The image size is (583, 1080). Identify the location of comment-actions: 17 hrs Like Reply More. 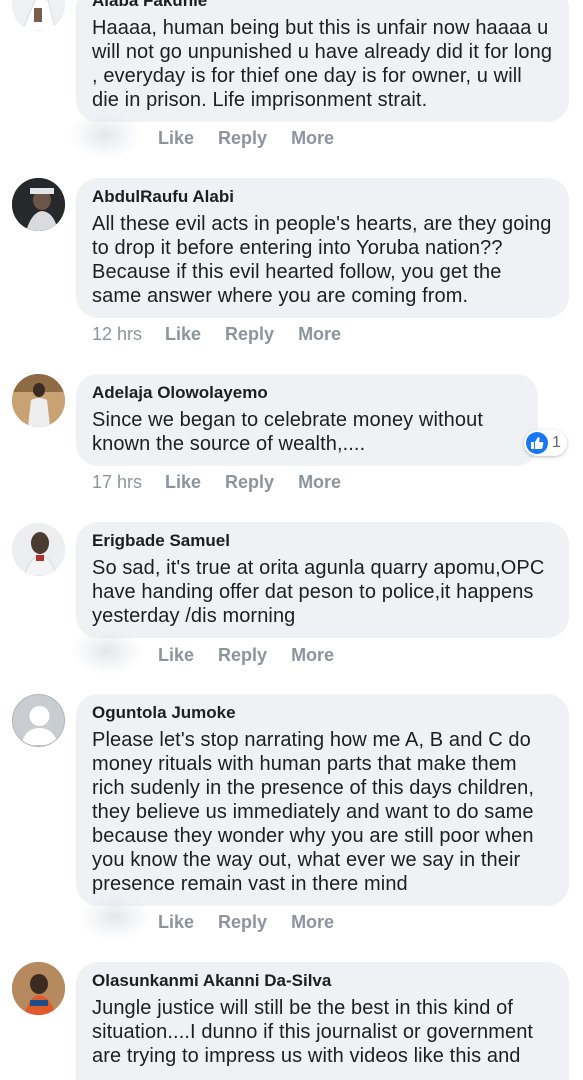
(228, 482).